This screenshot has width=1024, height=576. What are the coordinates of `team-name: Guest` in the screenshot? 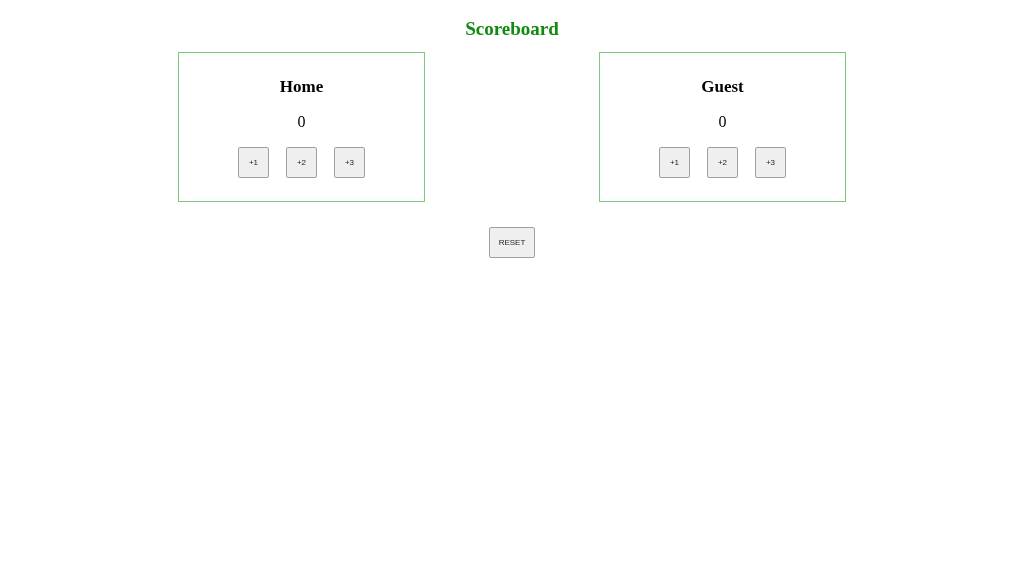 It's located at (722, 87).